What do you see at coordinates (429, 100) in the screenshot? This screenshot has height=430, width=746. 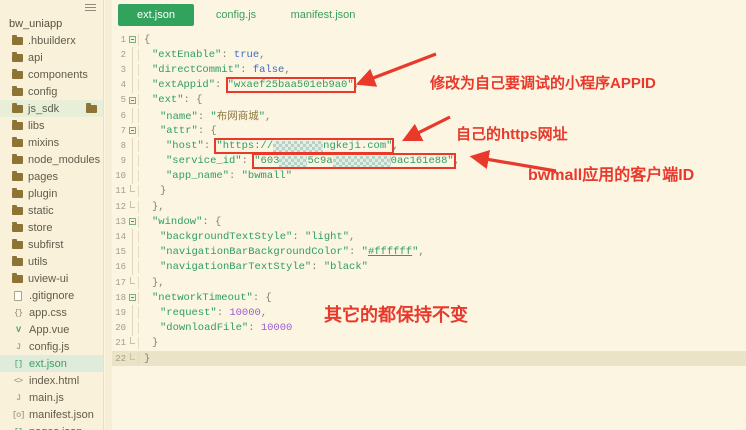 I see `code-line-5: 5 "ext": {` at bounding box center [429, 100].